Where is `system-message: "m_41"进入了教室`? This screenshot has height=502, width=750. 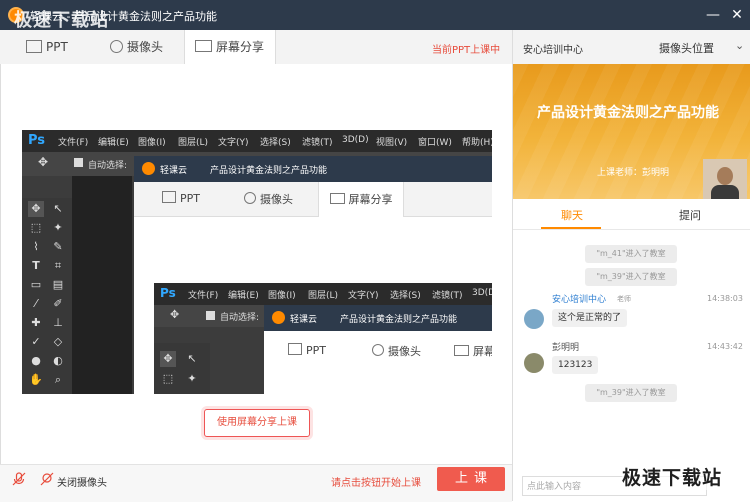
system-message: "m_41"进入了教室 is located at coordinates (631, 254).